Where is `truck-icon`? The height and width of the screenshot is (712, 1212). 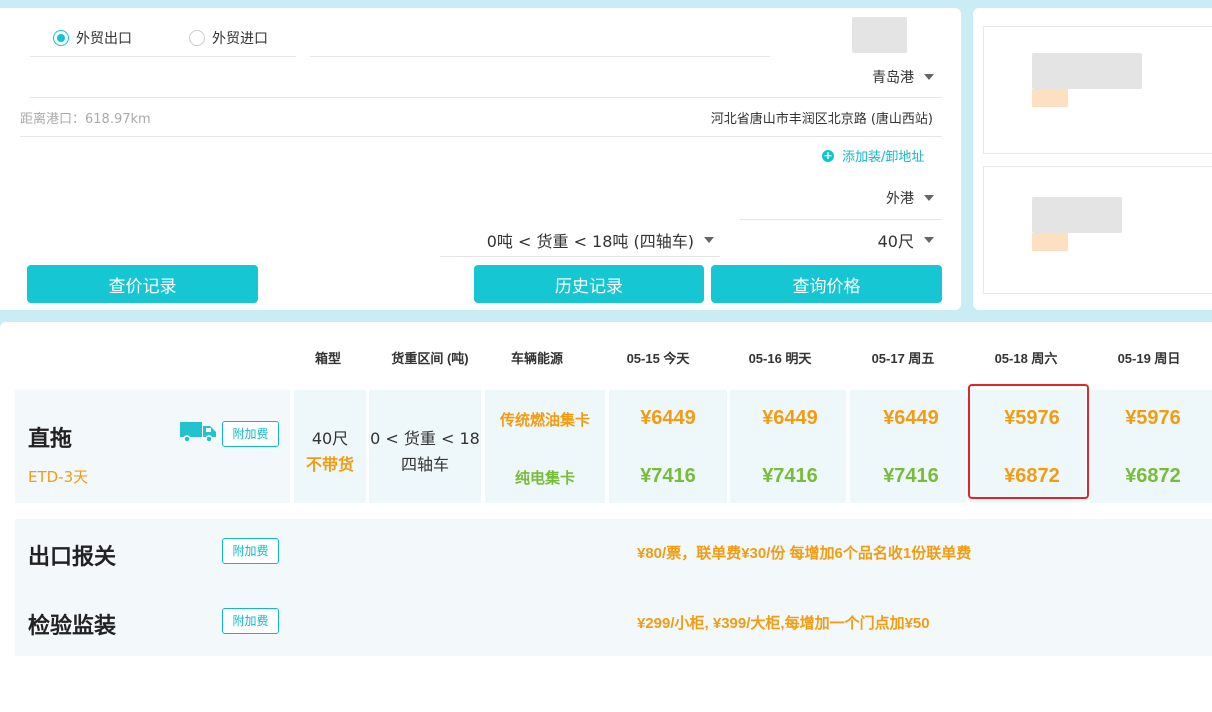
truck-icon is located at coordinates (199, 431).